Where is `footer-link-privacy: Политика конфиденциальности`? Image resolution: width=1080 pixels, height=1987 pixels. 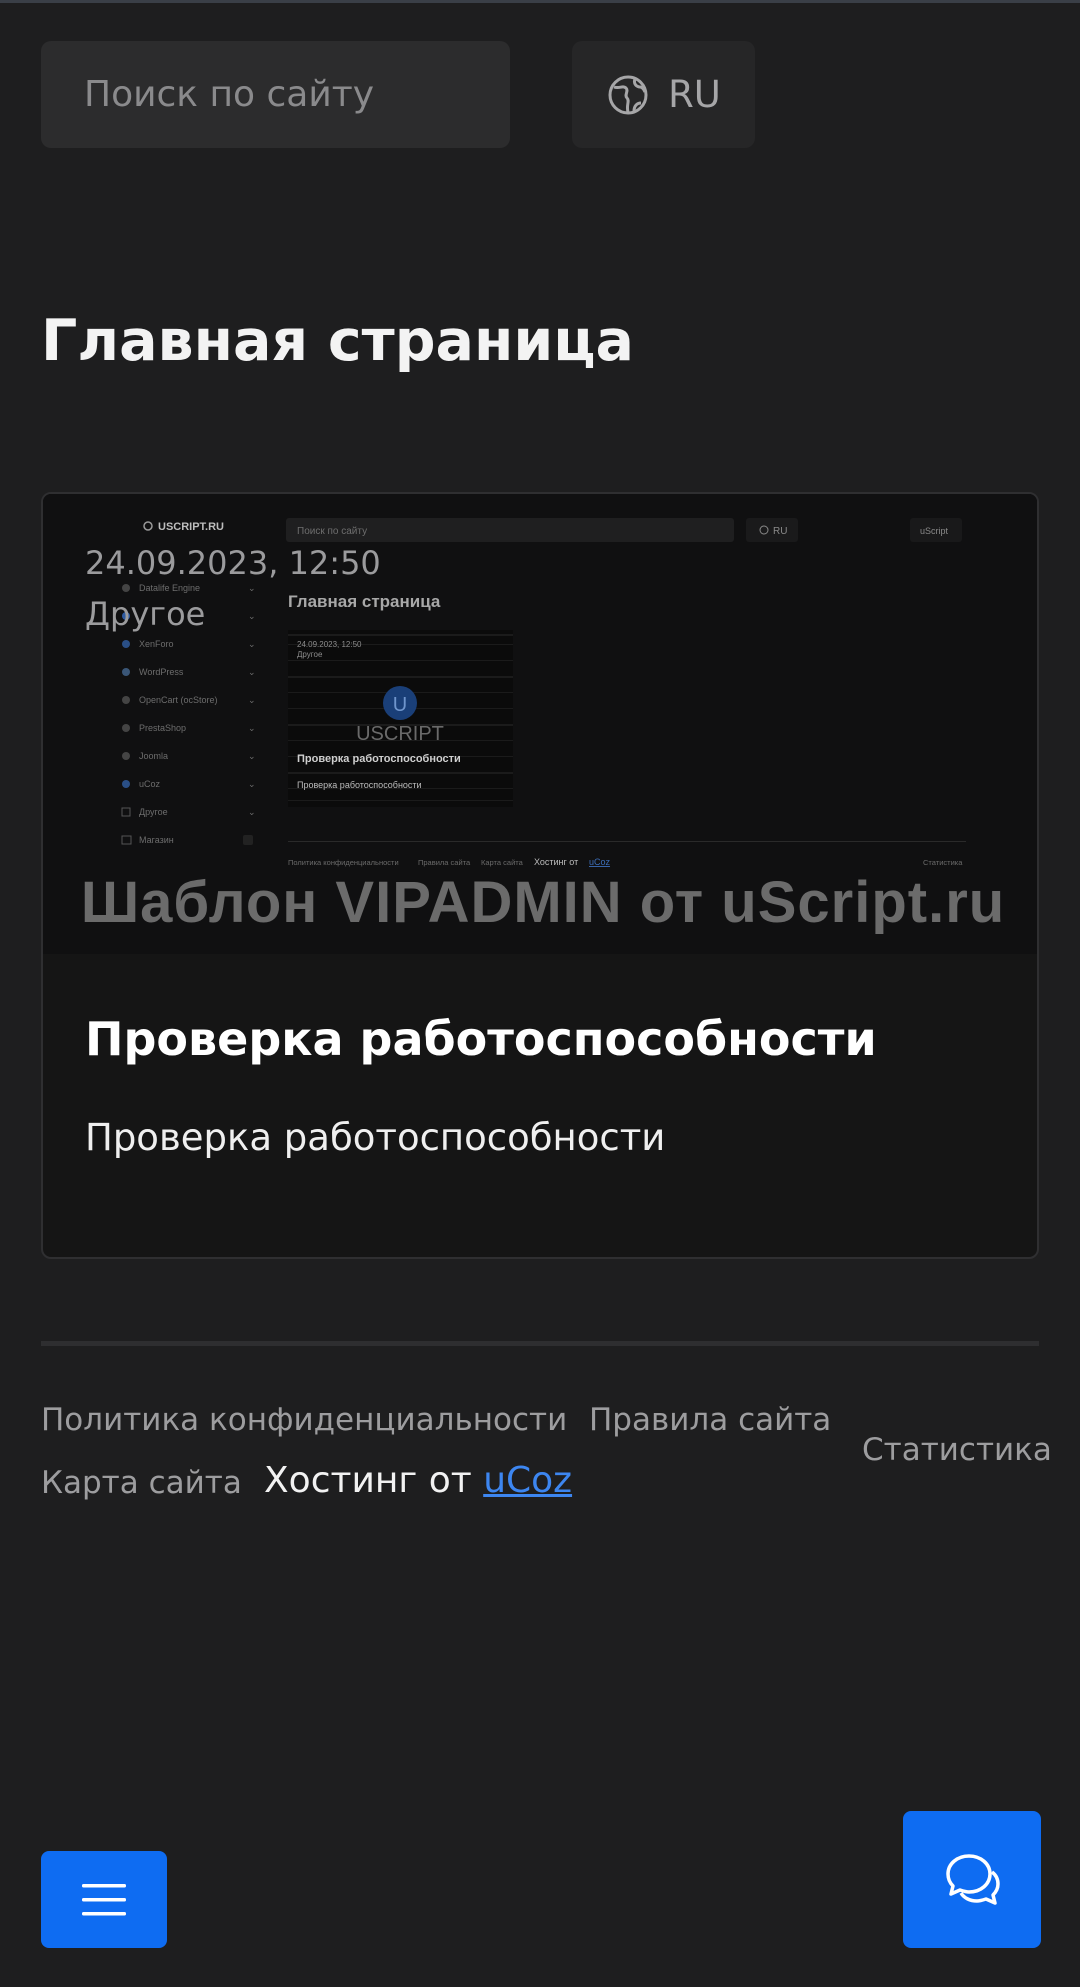 footer-link-privacy: Политика конфиденциальности is located at coordinates (304, 1420).